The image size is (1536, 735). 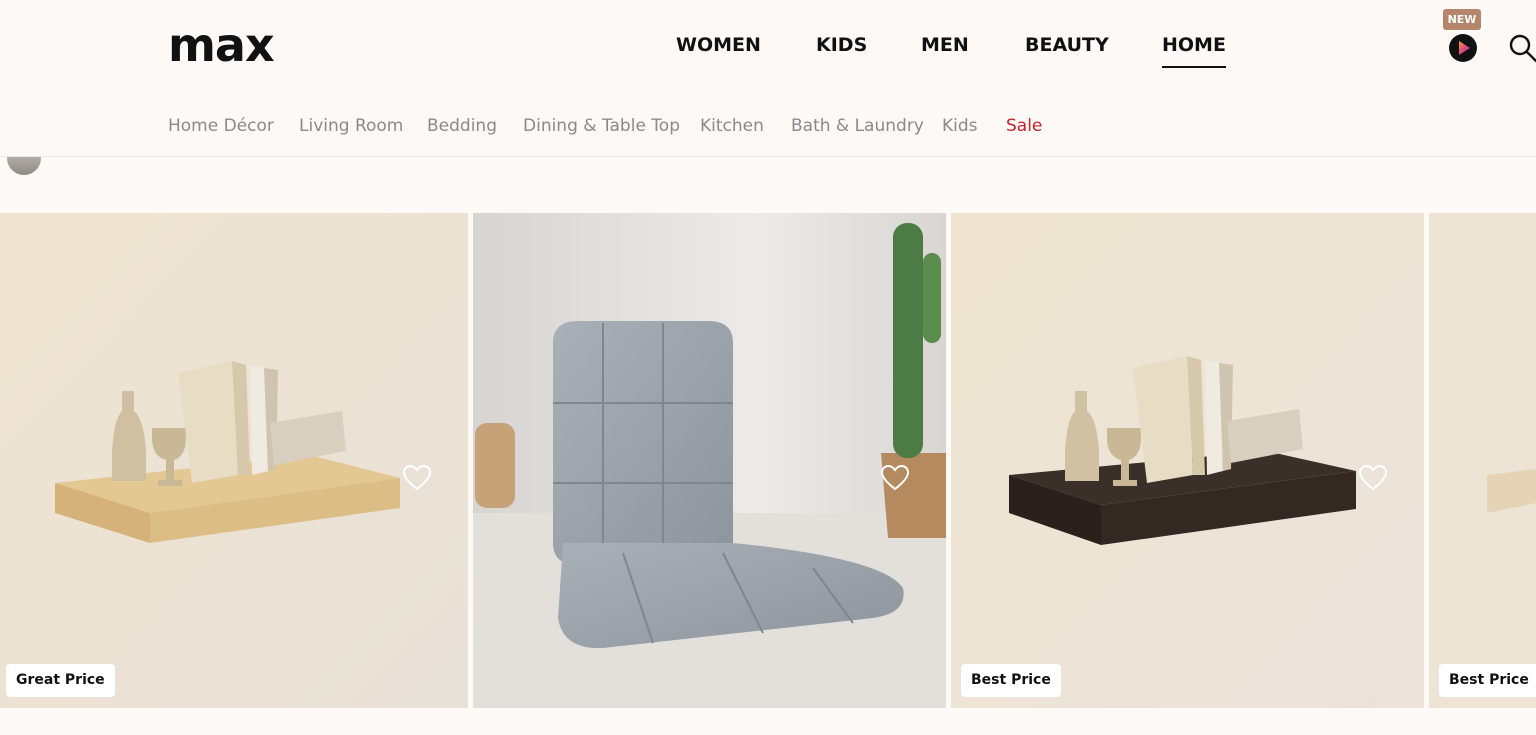 I want to click on subnav-kitchen: Kitchen, so click(x=732, y=126).